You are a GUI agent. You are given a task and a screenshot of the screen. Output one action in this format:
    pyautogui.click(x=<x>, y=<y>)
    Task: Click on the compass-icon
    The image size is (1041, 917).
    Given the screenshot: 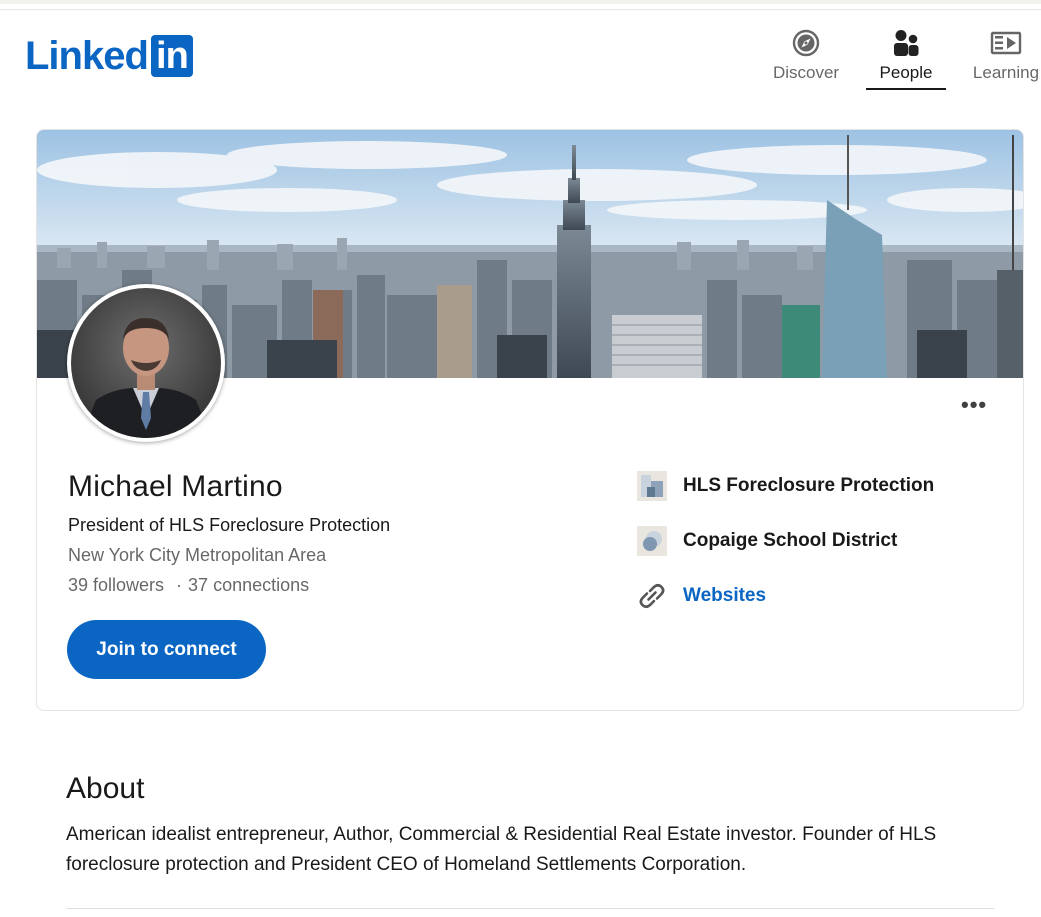 What is the action you would take?
    pyautogui.click(x=806, y=43)
    